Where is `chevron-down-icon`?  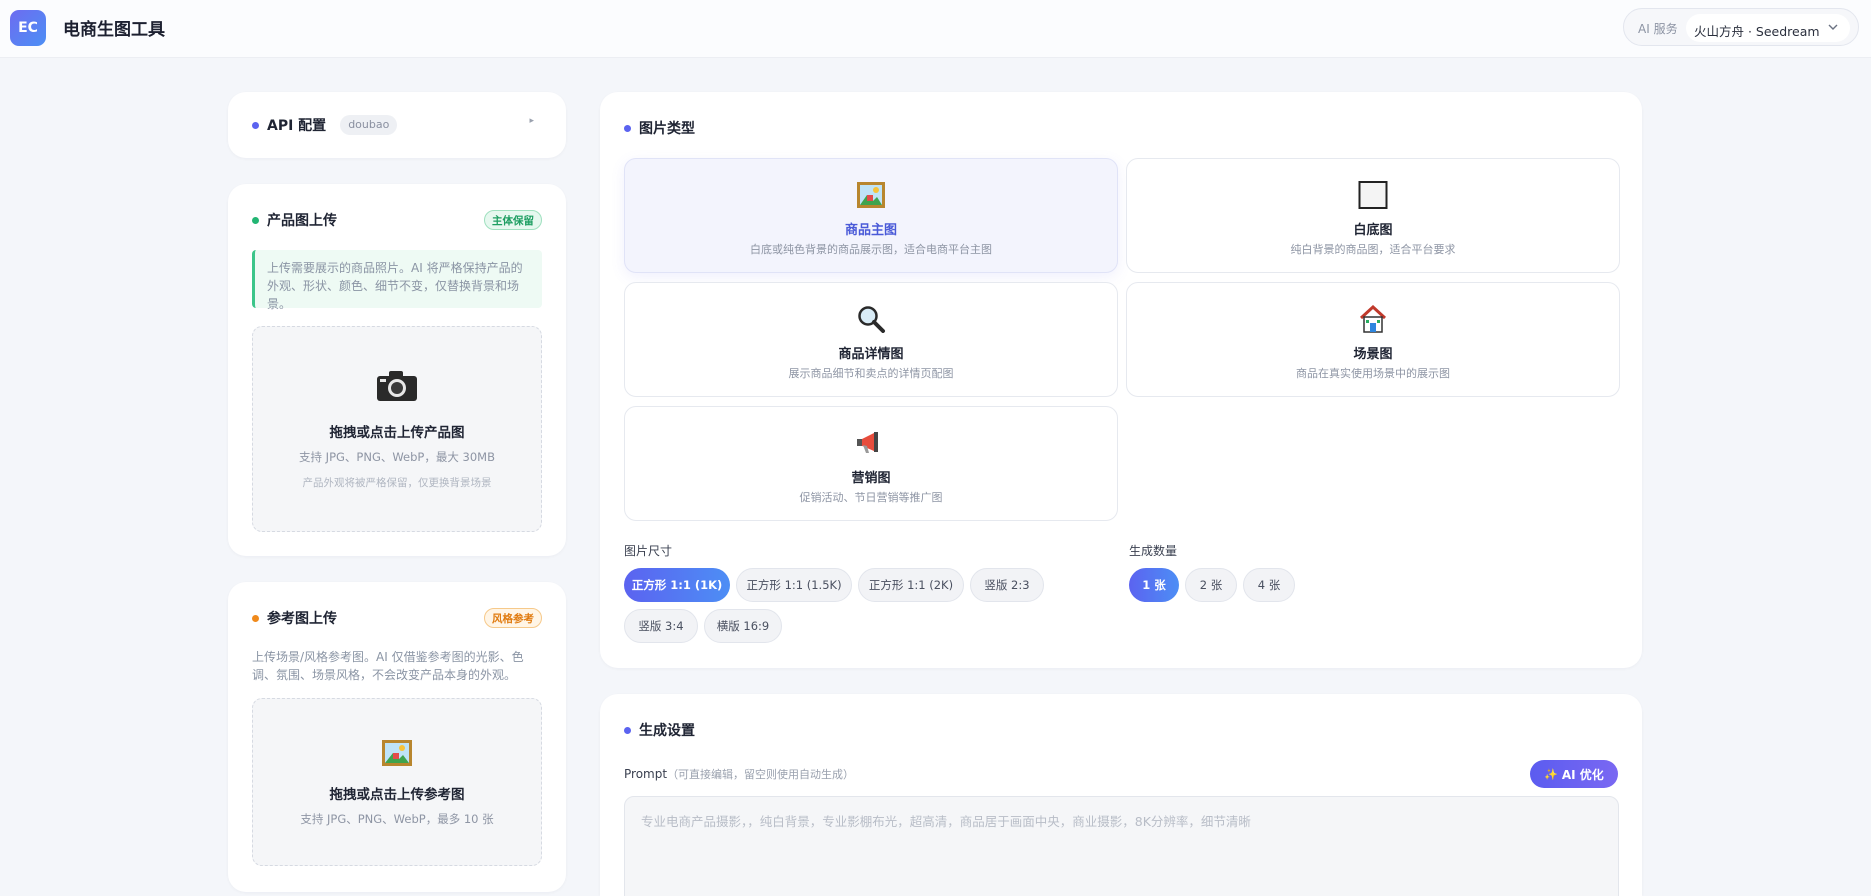
chevron-down-icon is located at coordinates (1833, 27).